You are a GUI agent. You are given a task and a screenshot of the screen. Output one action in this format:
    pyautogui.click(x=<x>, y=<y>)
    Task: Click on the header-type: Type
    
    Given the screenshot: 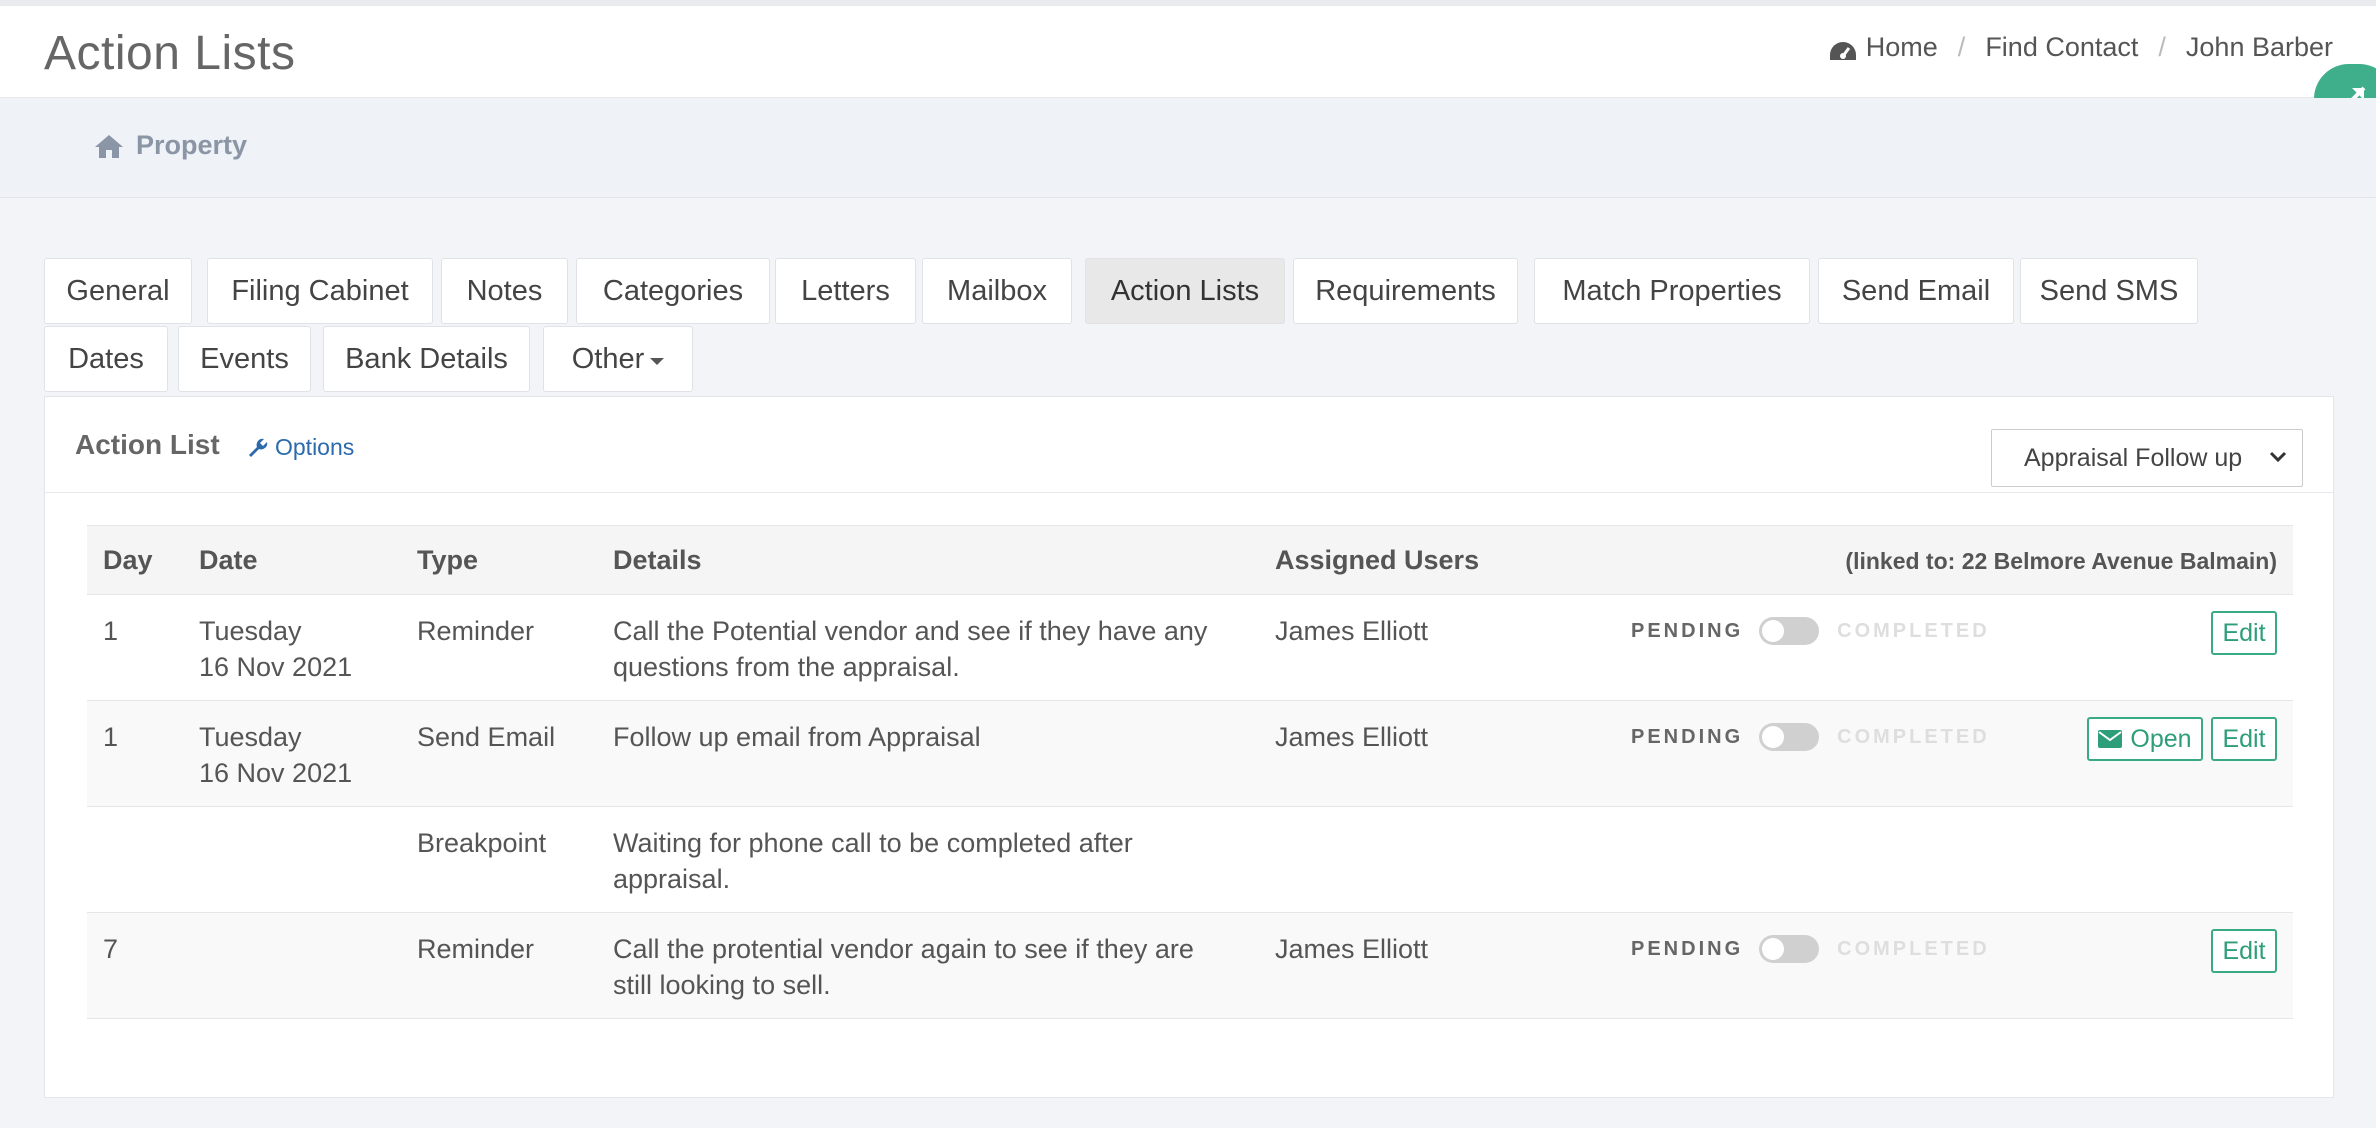 What is the action you would take?
    pyautogui.click(x=448, y=560)
    